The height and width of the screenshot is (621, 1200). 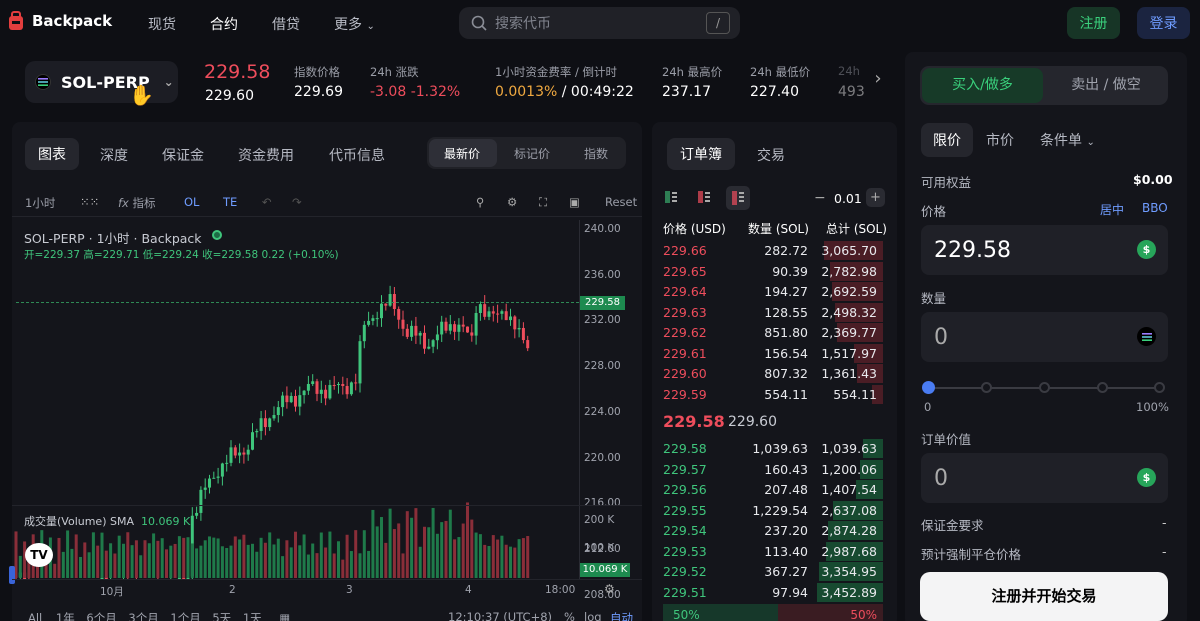 I want to click on order-type-market: 市价, so click(x=1000, y=140).